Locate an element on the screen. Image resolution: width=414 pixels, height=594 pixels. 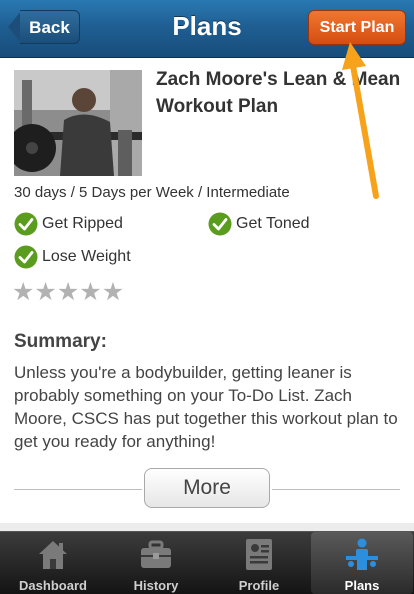
goal-item: Lose Weight is located at coordinates (72, 257).